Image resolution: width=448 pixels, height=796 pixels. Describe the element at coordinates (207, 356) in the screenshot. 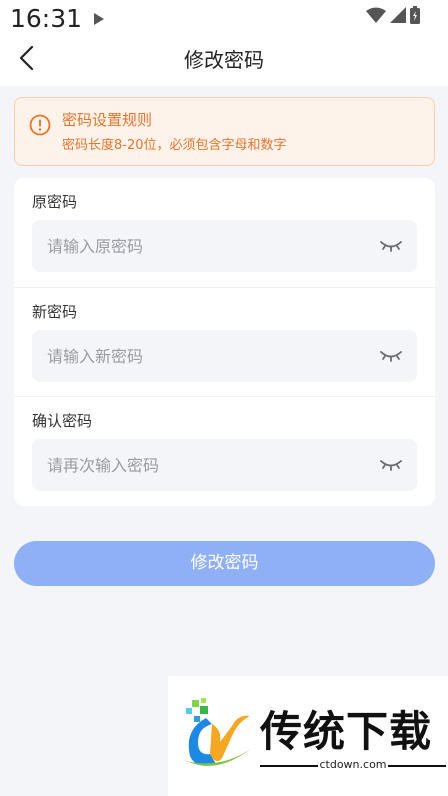

I see `new-password-input` at that location.